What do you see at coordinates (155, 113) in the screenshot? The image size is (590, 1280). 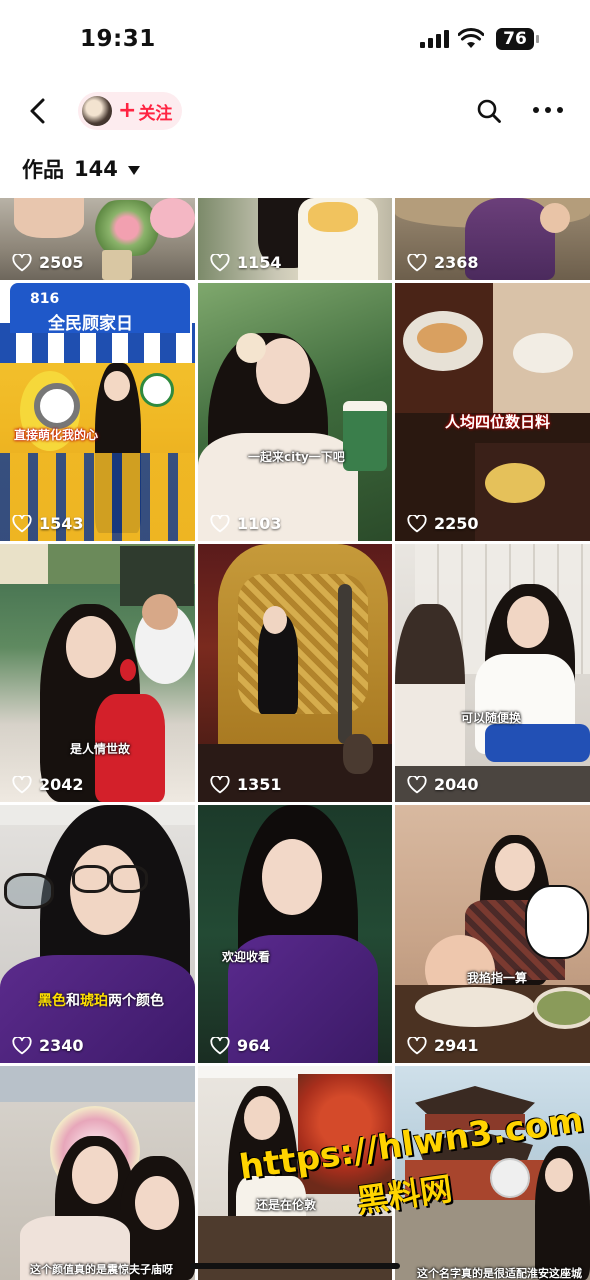 I see `follow-label: 关注` at bounding box center [155, 113].